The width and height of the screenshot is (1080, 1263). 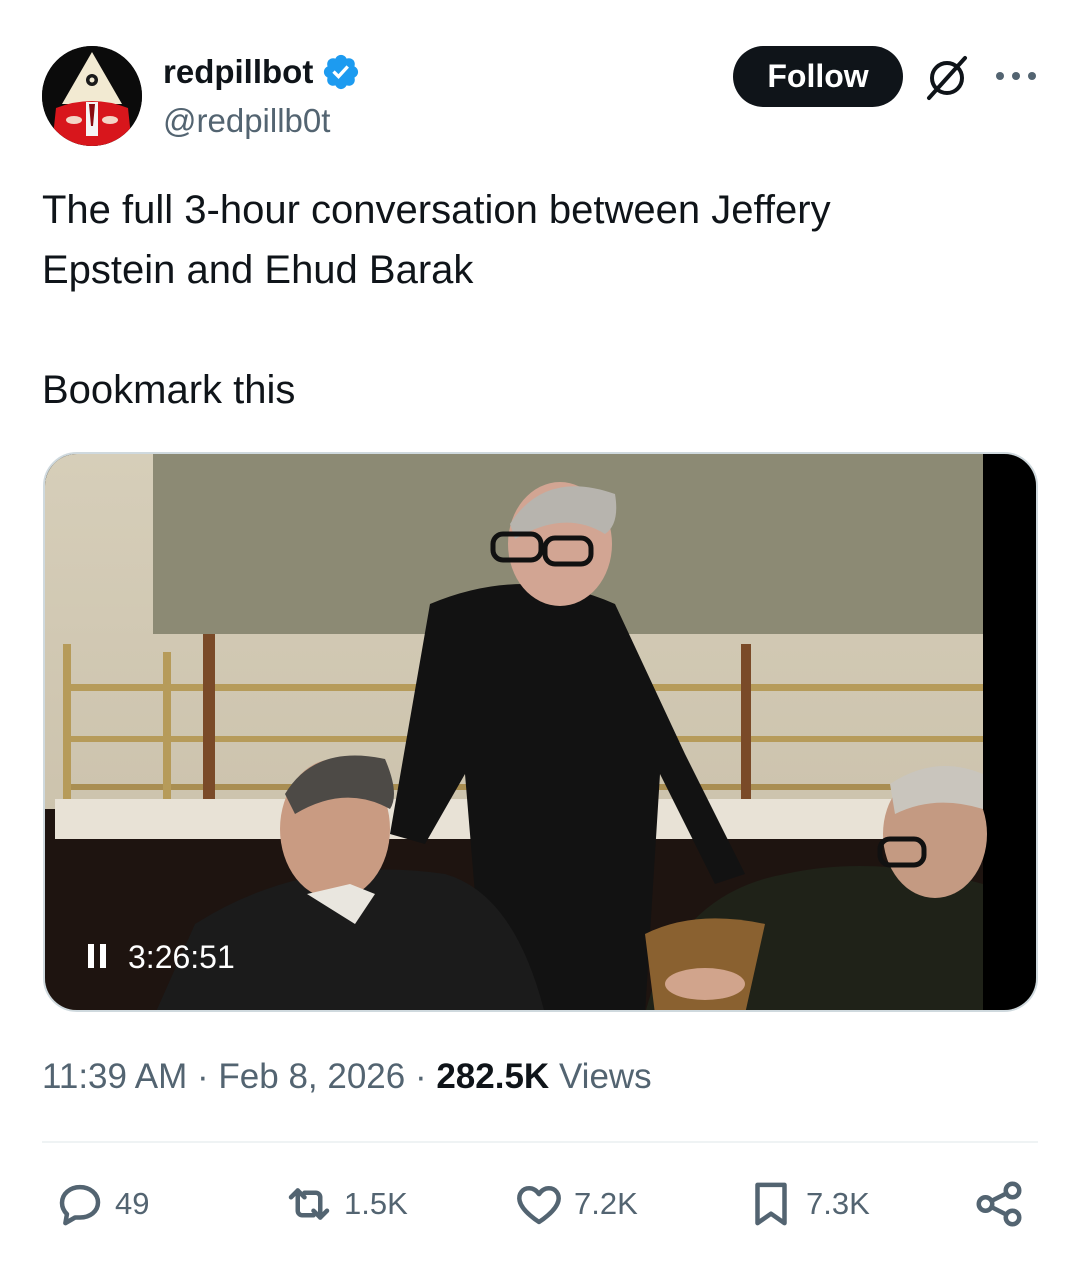 I want to click on grok-icon, so click(x=947, y=78).